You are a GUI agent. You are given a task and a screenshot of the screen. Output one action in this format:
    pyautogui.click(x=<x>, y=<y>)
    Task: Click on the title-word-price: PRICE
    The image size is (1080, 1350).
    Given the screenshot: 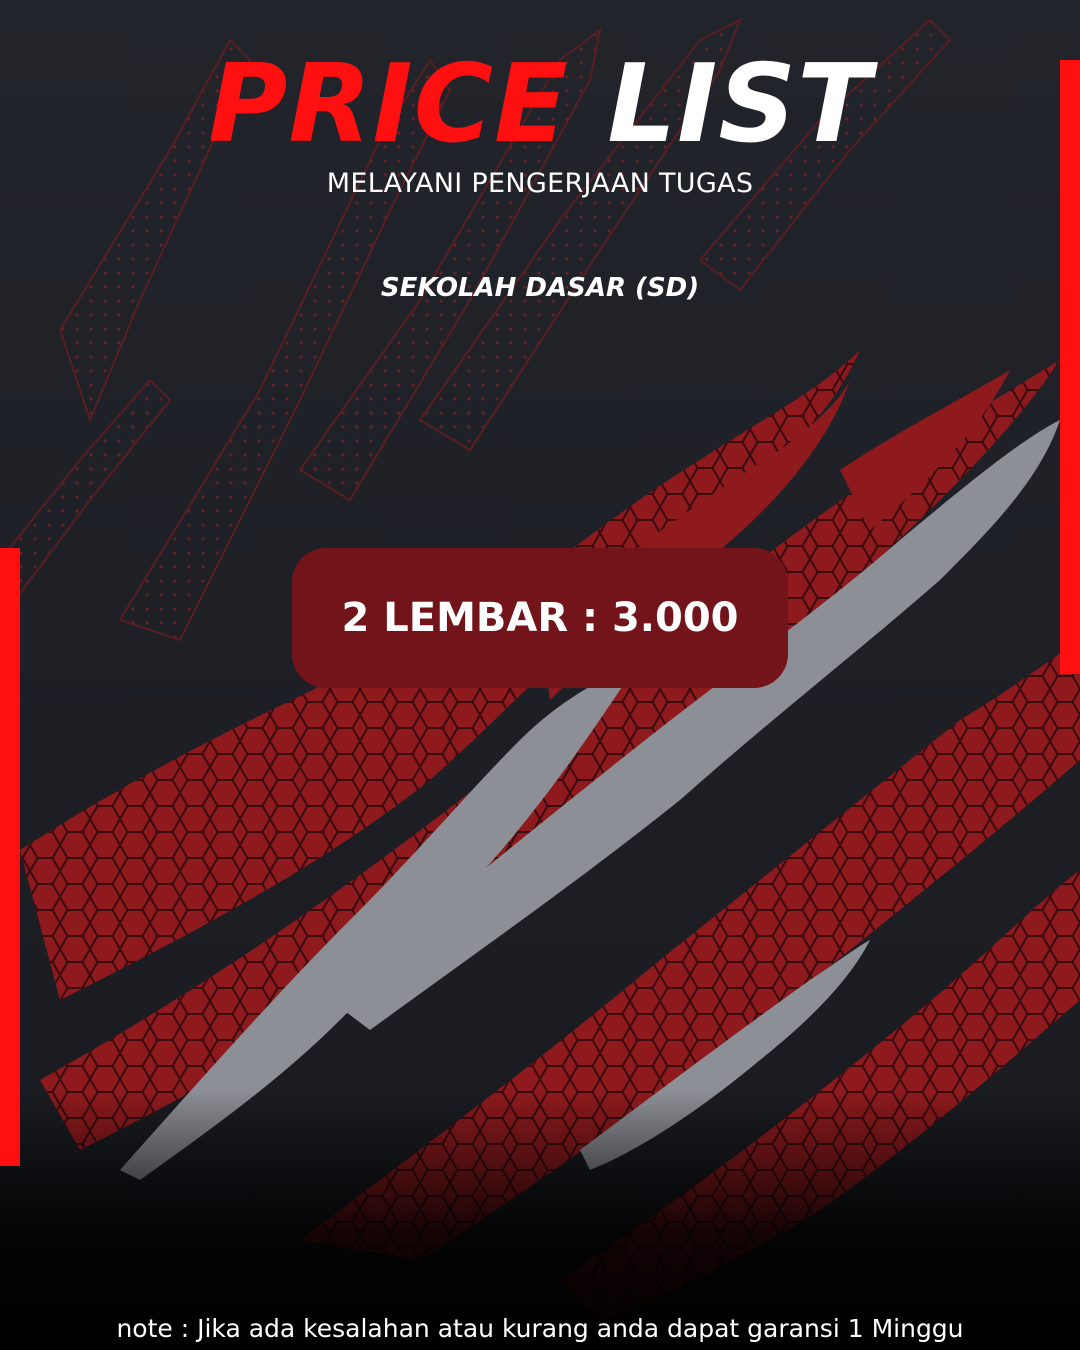 What is the action you would take?
    pyautogui.click(x=388, y=104)
    